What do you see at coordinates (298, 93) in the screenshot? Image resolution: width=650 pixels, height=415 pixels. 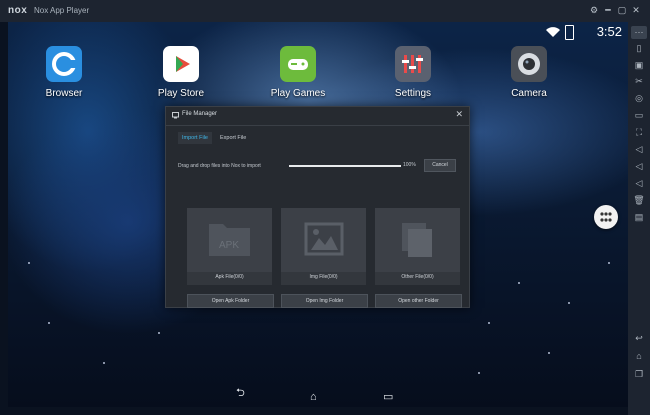 I see `app-label: Play Games` at bounding box center [298, 93].